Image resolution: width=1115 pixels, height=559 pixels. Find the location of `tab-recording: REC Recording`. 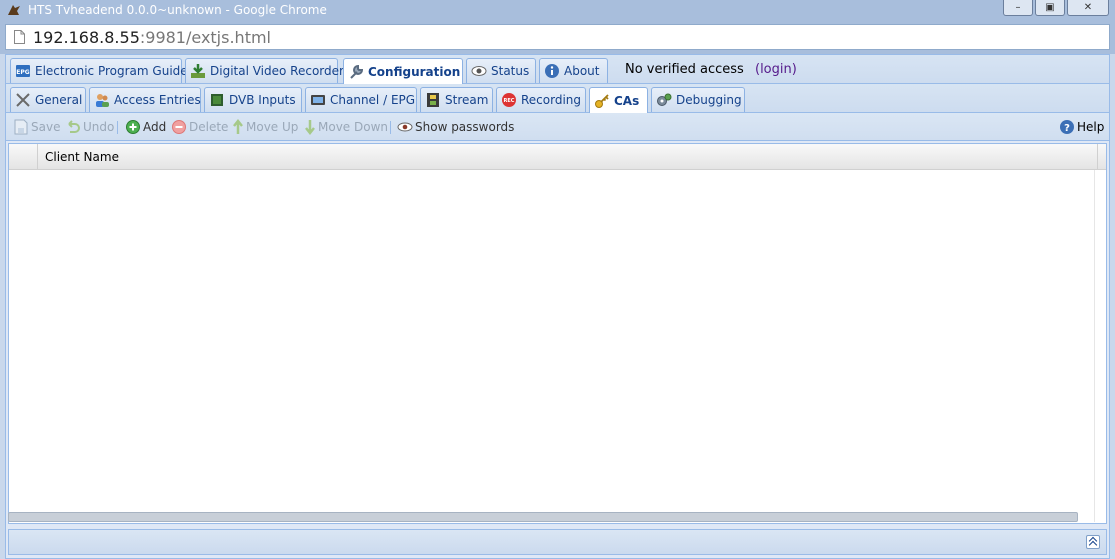

tab-recording: REC Recording is located at coordinates (541, 99).